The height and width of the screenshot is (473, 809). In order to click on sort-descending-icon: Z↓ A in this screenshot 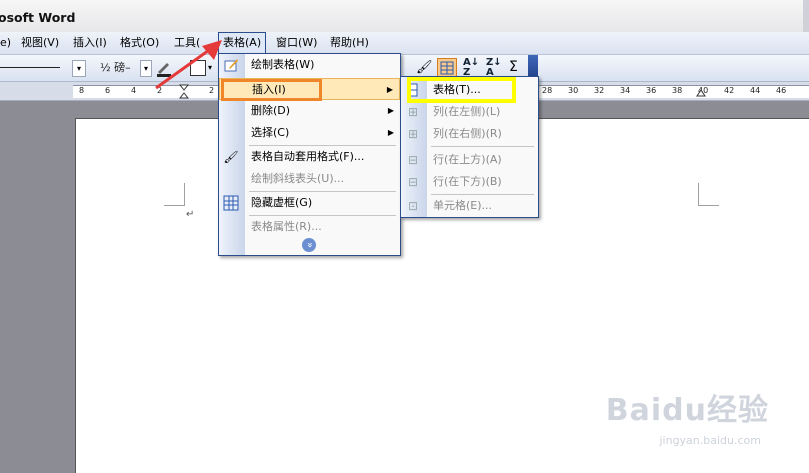, I will do `click(494, 68)`.